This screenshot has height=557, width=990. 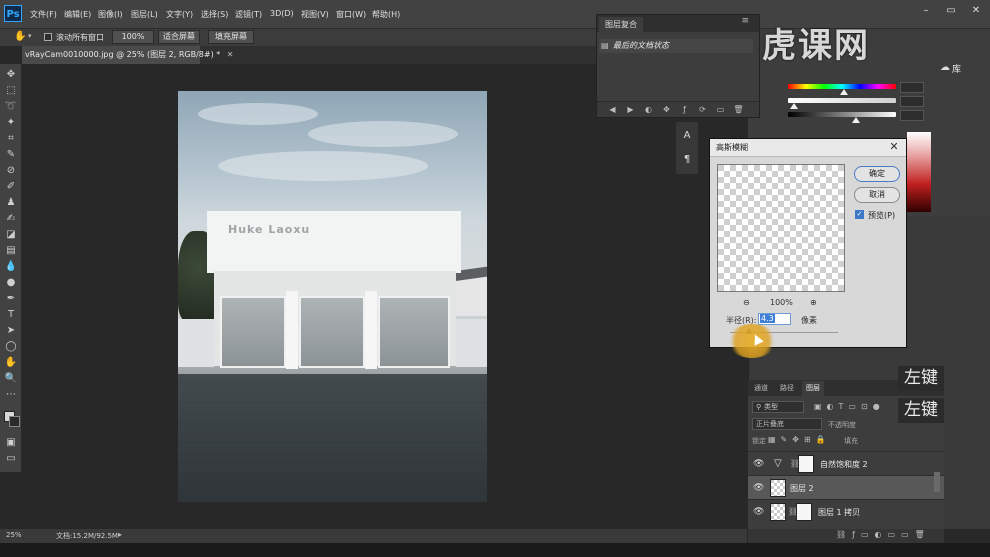 What do you see at coordinates (315, 14) in the screenshot?
I see `menu-view: 视图(V)` at bounding box center [315, 14].